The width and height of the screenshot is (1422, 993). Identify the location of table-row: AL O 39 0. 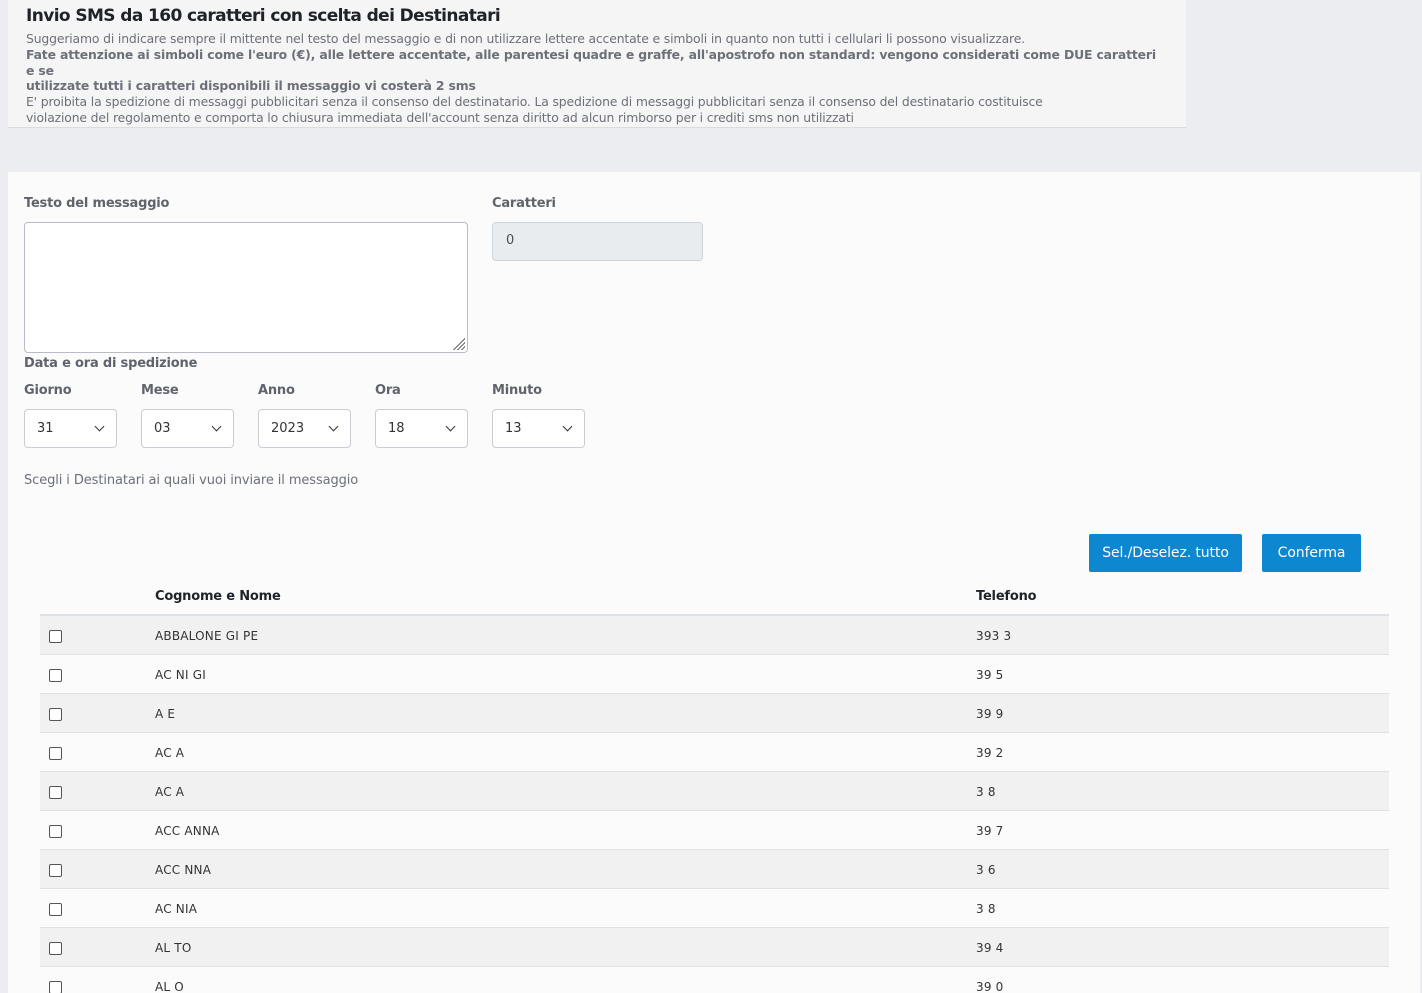
(714, 980).